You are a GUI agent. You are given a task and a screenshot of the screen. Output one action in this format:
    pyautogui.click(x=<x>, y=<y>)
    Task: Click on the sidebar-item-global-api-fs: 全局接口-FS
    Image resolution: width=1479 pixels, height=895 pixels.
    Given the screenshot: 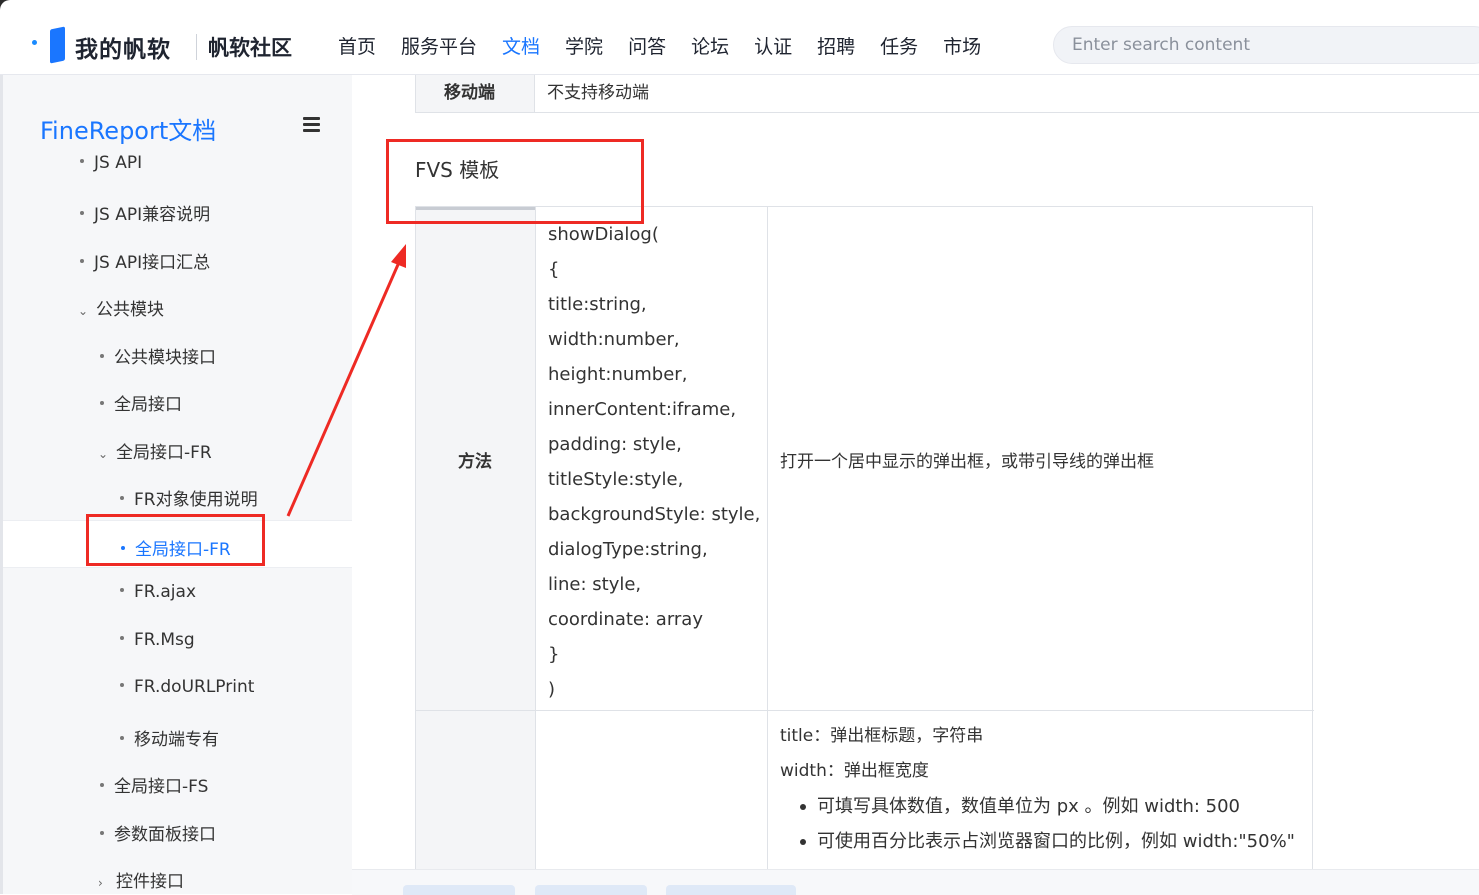 What is the action you would take?
    pyautogui.click(x=154, y=784)
    